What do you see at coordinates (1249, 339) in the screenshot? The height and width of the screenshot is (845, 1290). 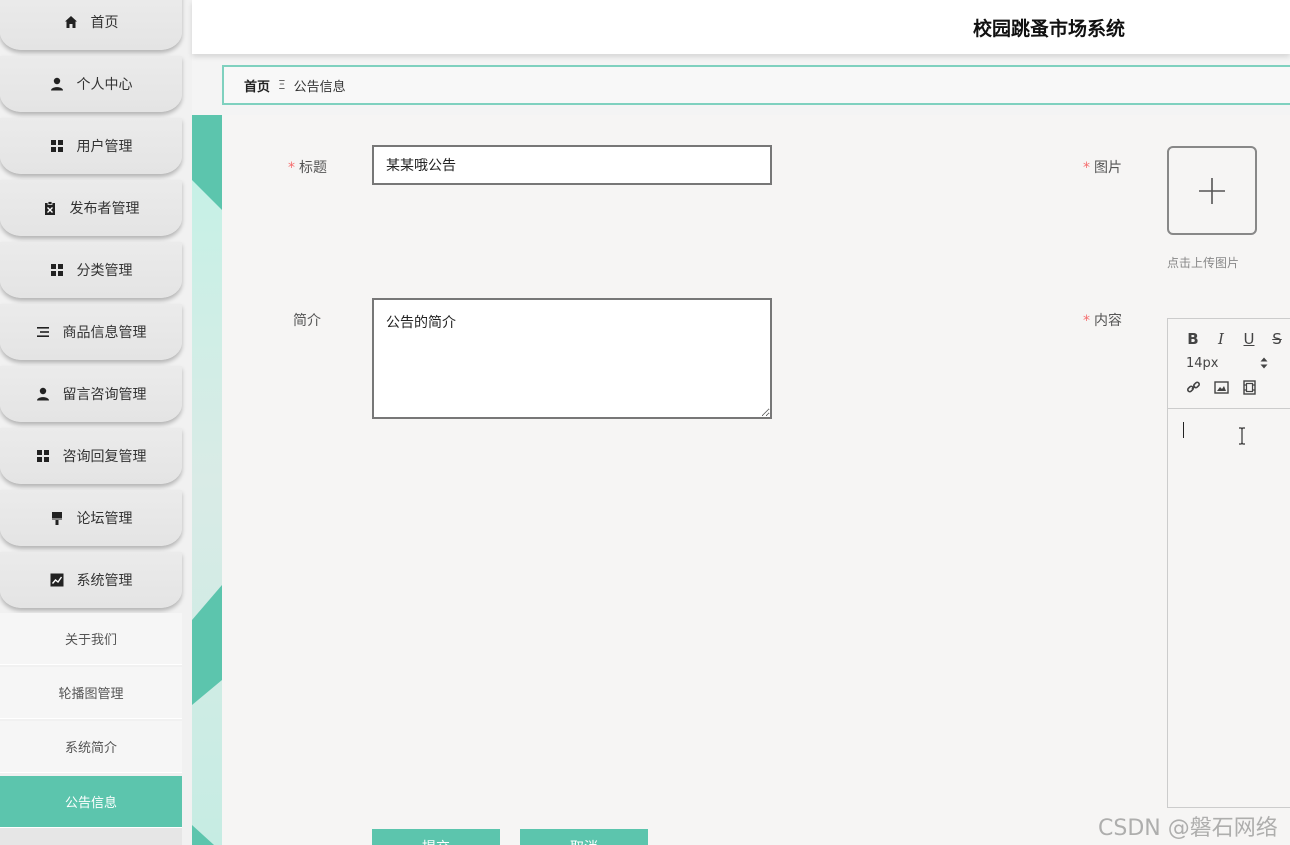 I see `underline-button: U` at bounding box center [1249, 339].